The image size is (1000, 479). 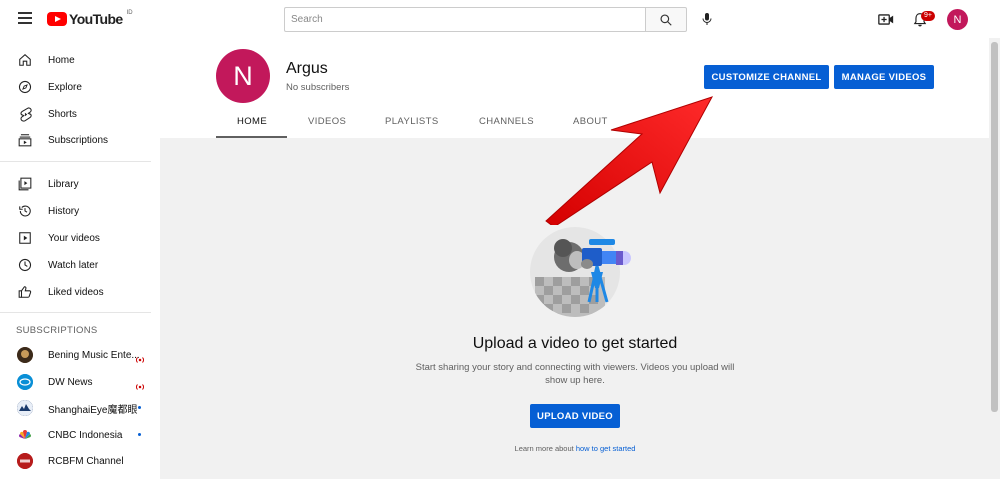 I want to click on manage-videos-button: MANAGE VIDEOS, so click(x=884, y=77).